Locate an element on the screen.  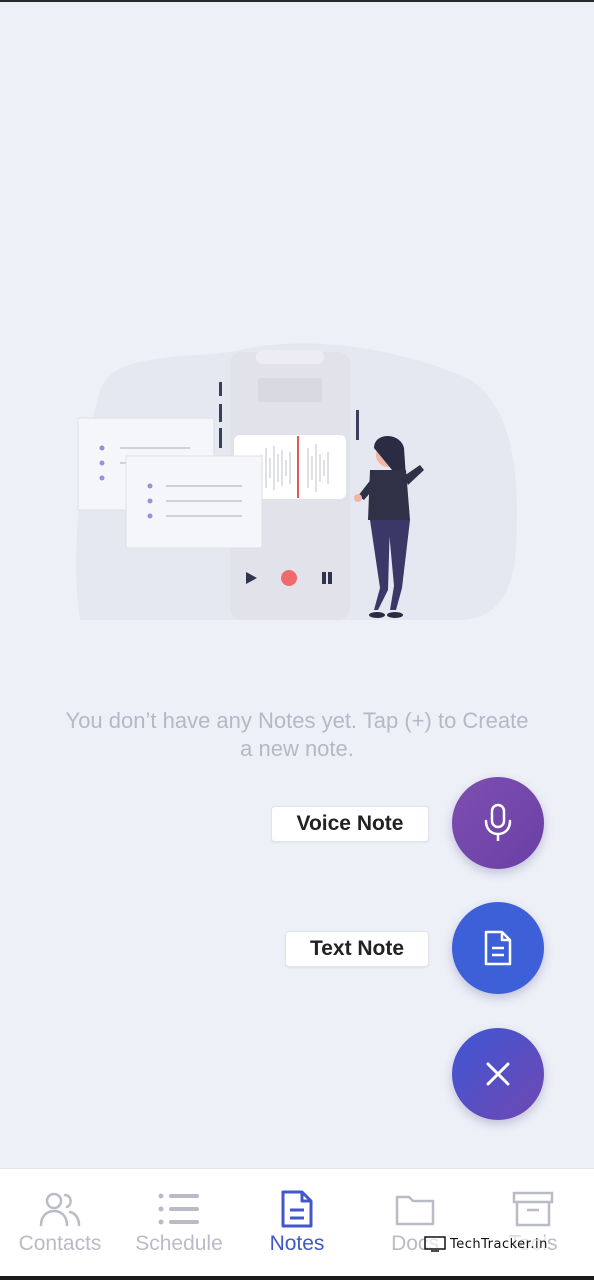
text-note-label: Text Note is located at coordinates (357, 949).